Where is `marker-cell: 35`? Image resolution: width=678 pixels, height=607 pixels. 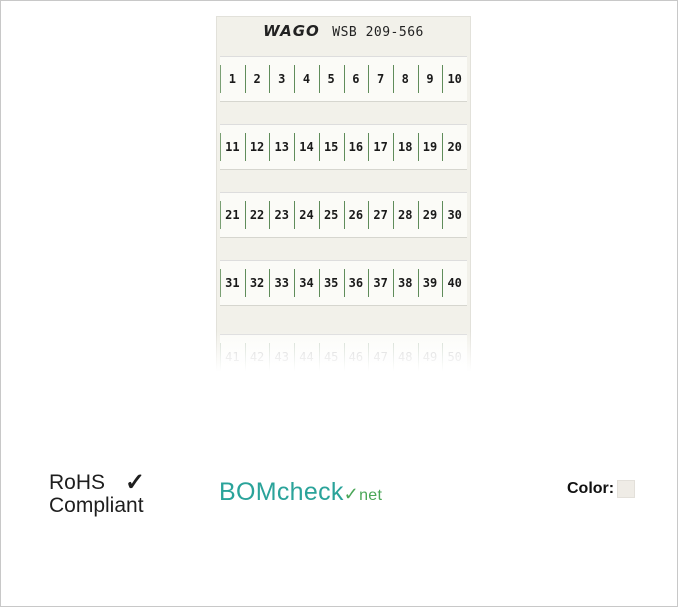
marker-cell: 35 is located at coordinates (331, 283).